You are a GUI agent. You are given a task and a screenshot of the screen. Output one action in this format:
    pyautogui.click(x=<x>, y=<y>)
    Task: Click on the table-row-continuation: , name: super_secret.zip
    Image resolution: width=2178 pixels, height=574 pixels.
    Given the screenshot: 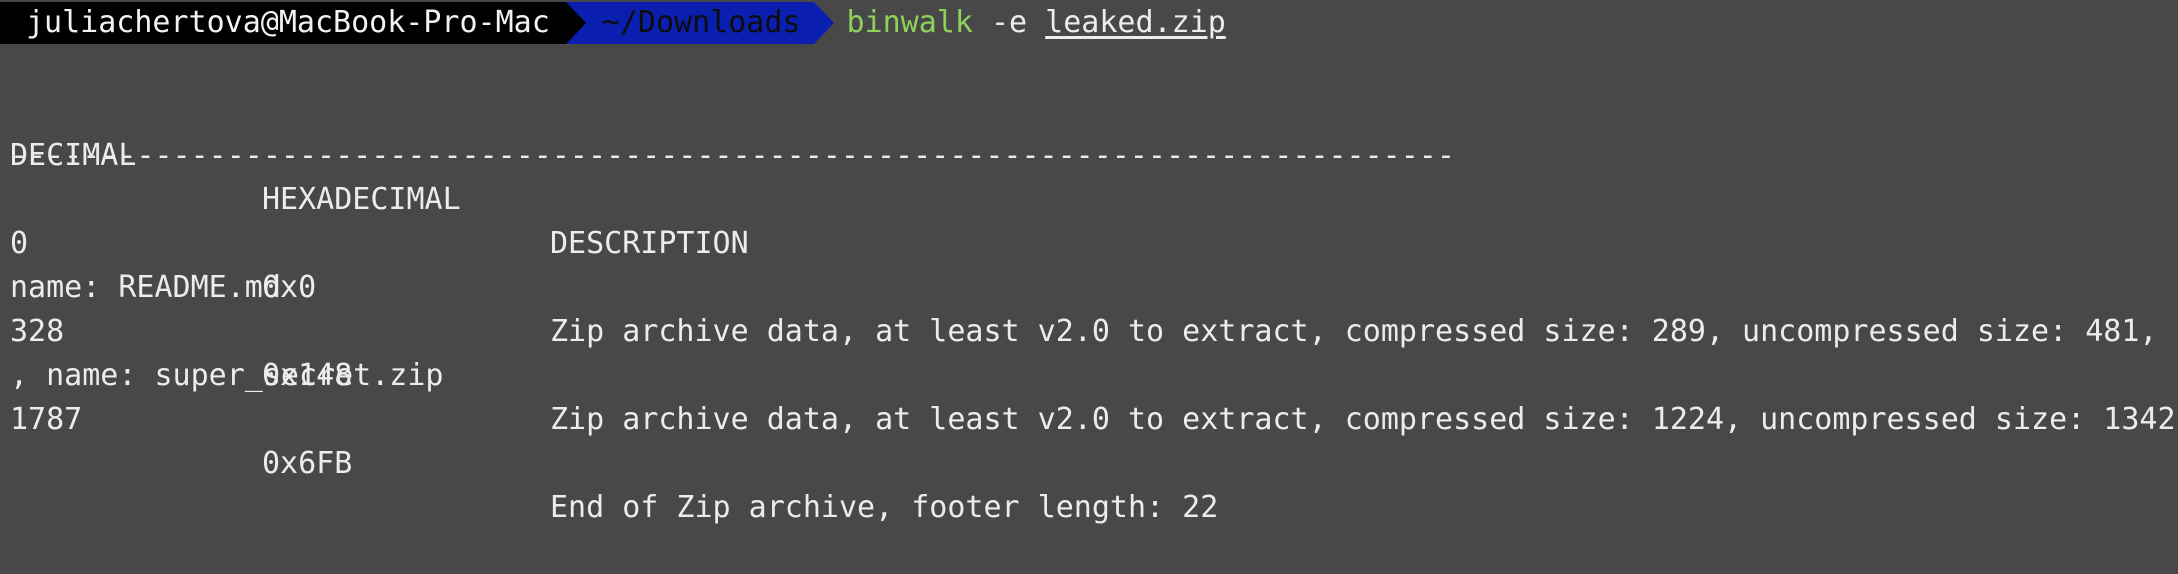 What is the action you would take?
    pyautogui.click(x=1089, y=351)
    